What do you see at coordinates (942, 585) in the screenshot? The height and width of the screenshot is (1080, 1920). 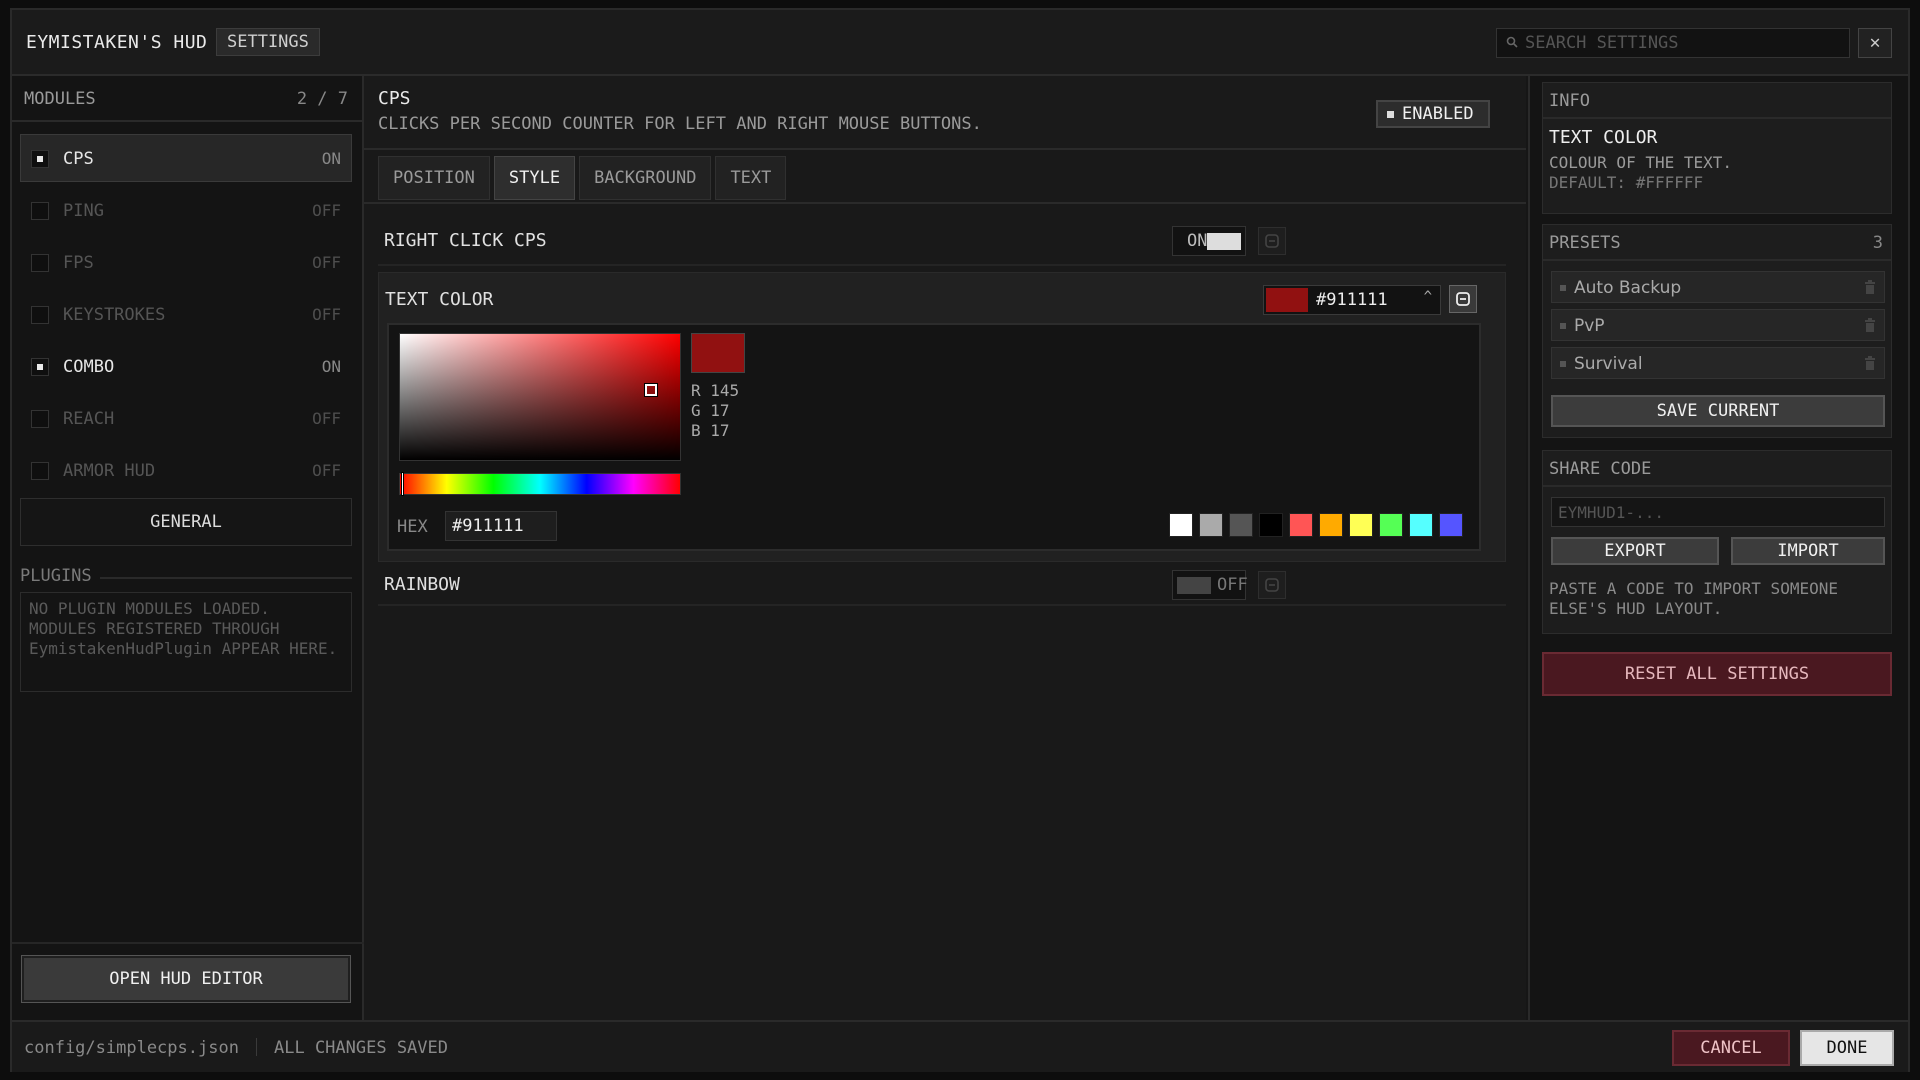 I see `setting-row-rainbow: RAINBOW OFF` at bounding box center [942, 585].